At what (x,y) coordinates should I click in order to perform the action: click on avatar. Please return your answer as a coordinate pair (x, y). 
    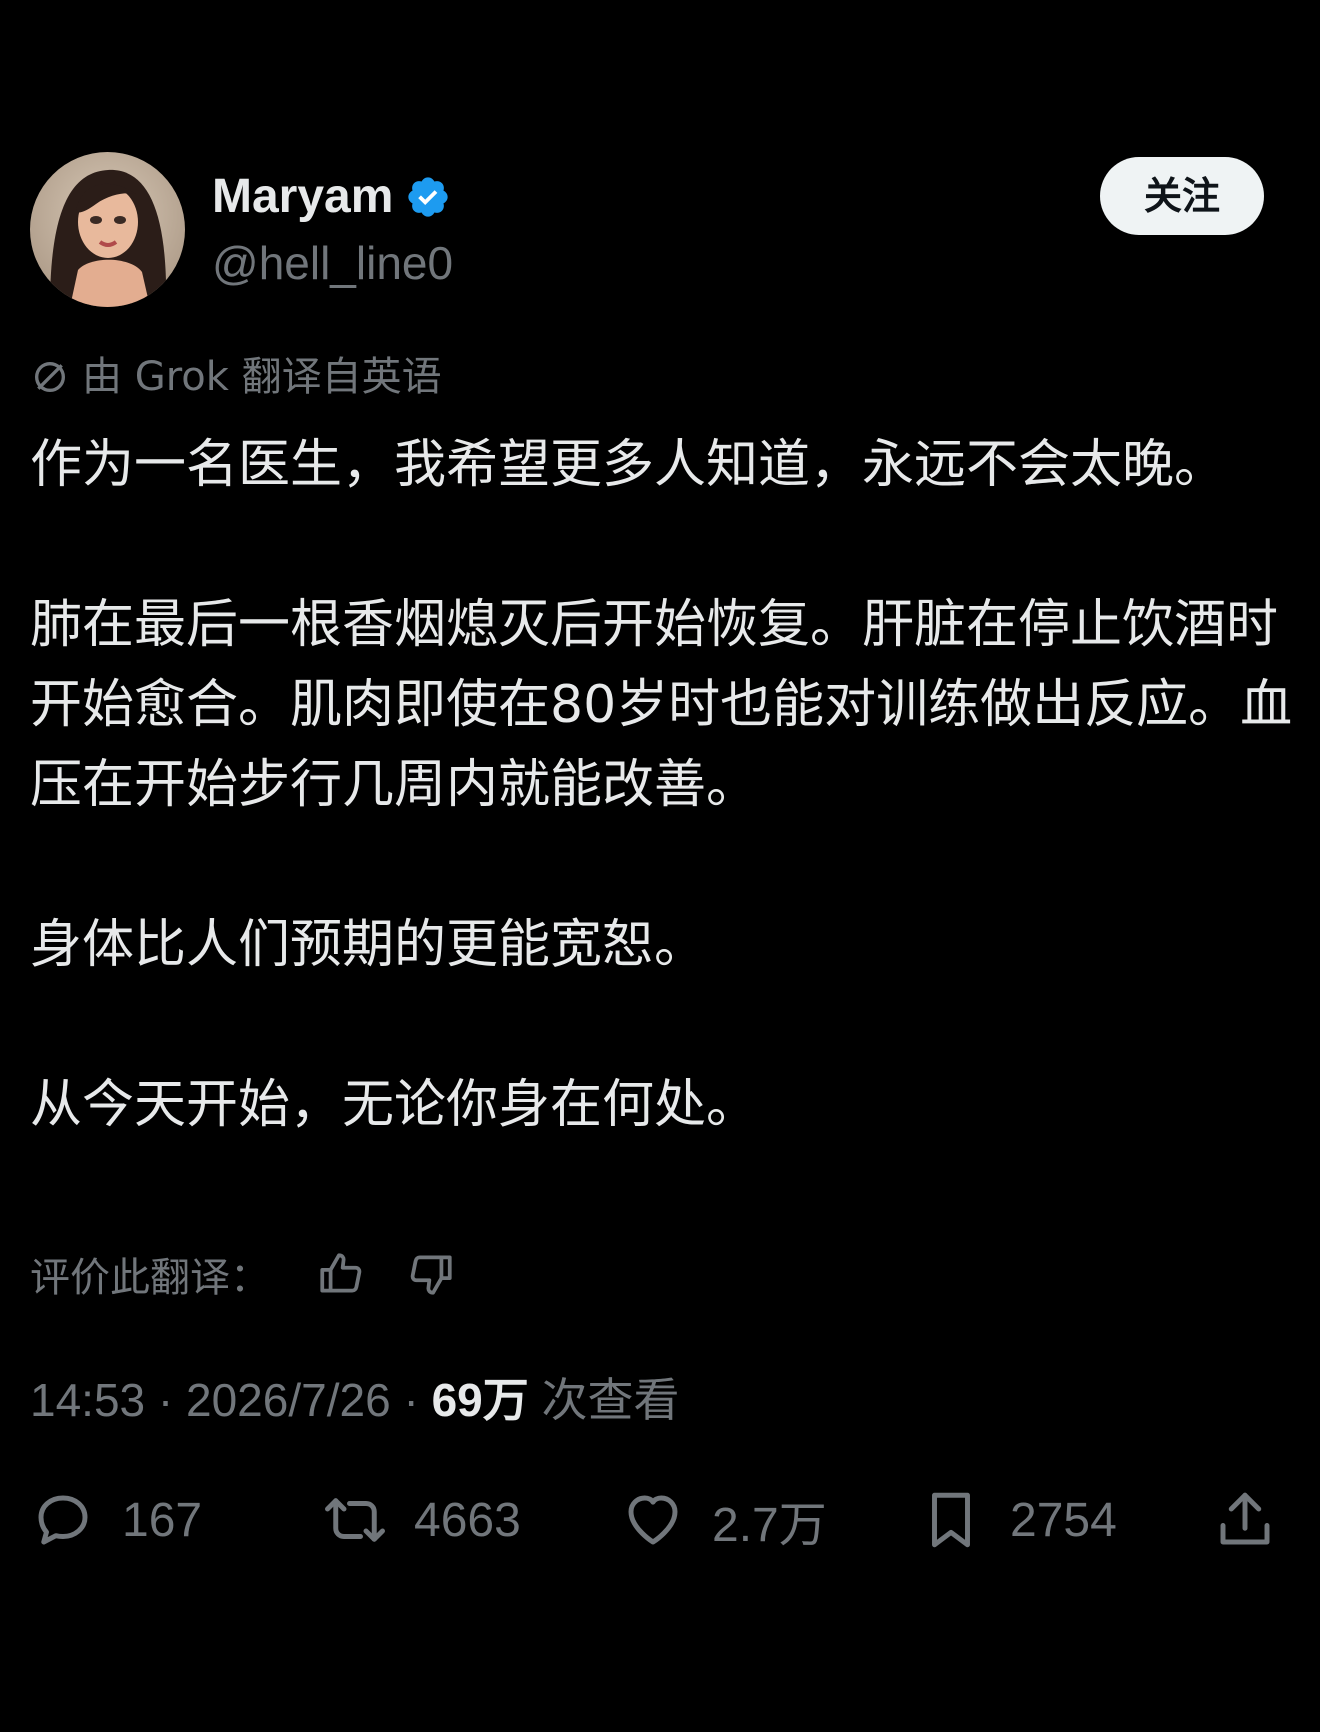
    Looking at the image, I should click on (107, 229).